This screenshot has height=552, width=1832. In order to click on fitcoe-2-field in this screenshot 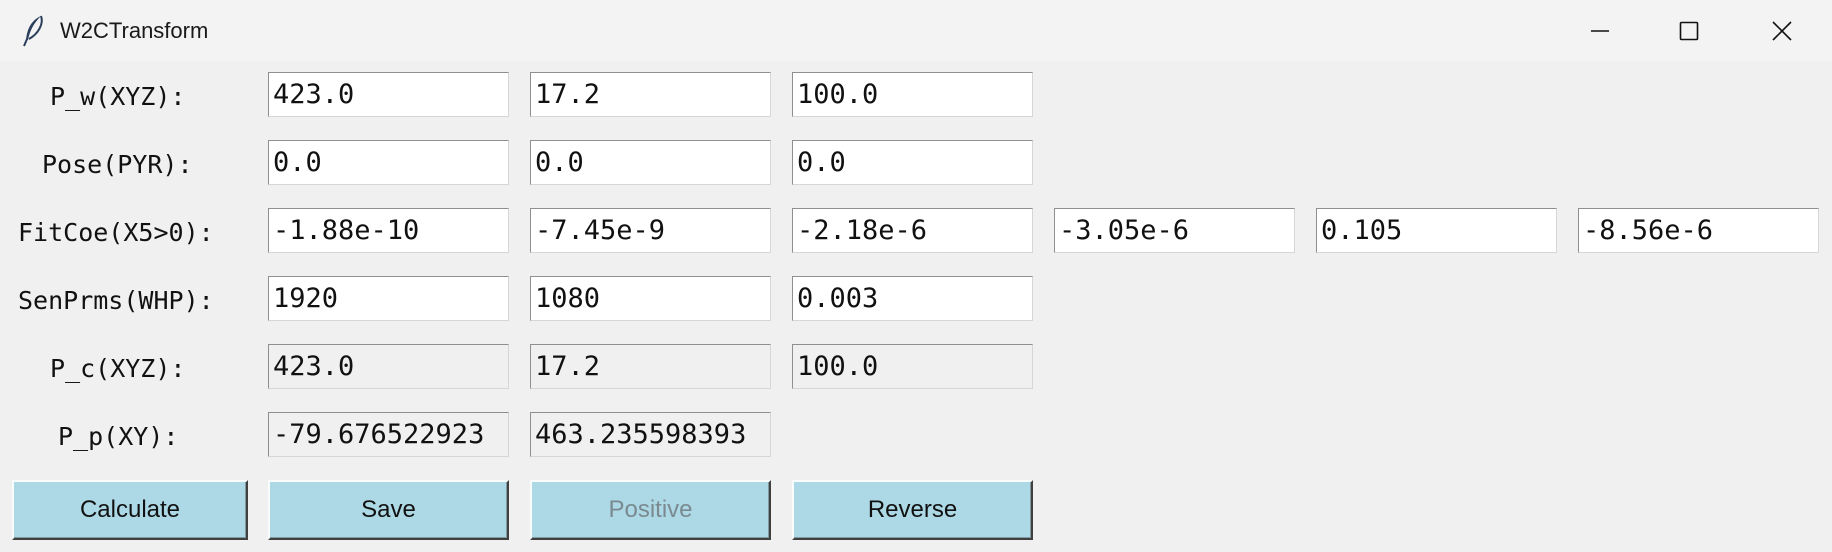, I will do `click(650, 230)`.